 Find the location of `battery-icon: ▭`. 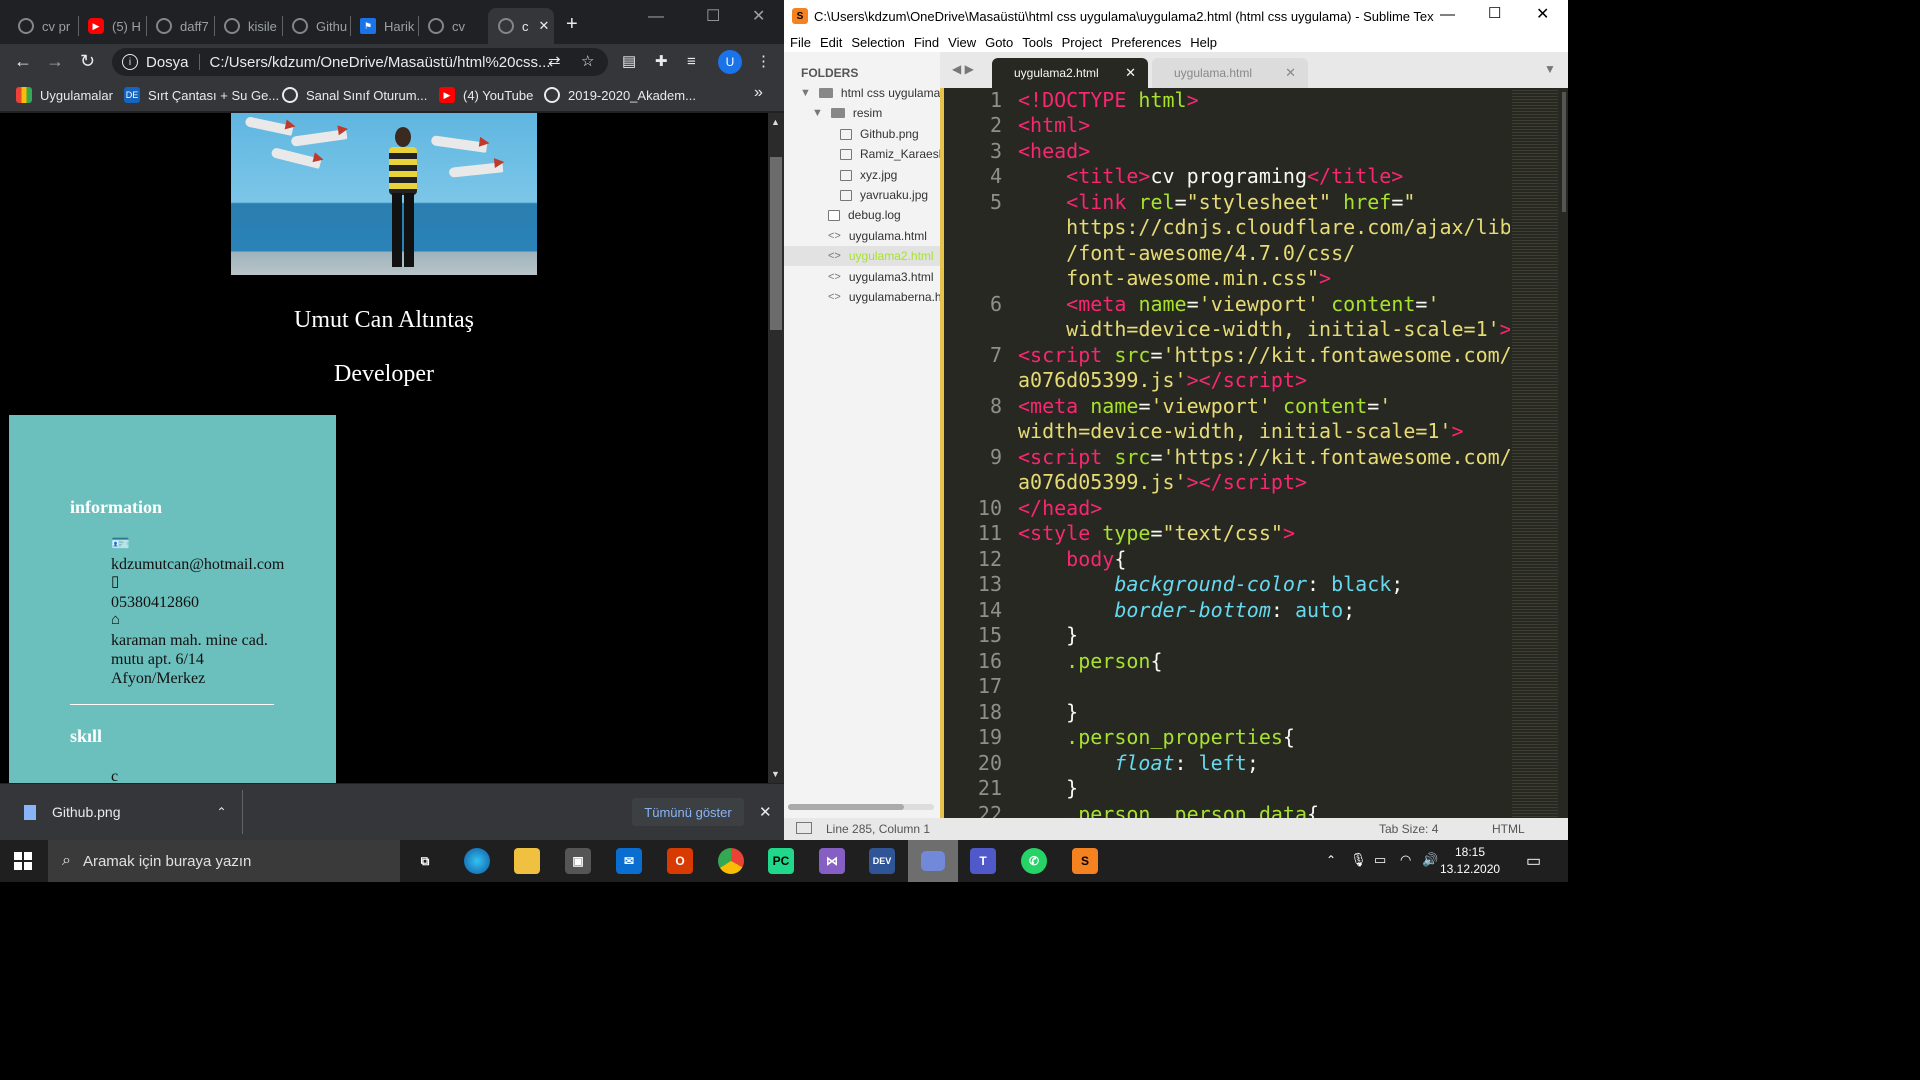

battery-icon: ▭ is located at coordinates (1380, 860).